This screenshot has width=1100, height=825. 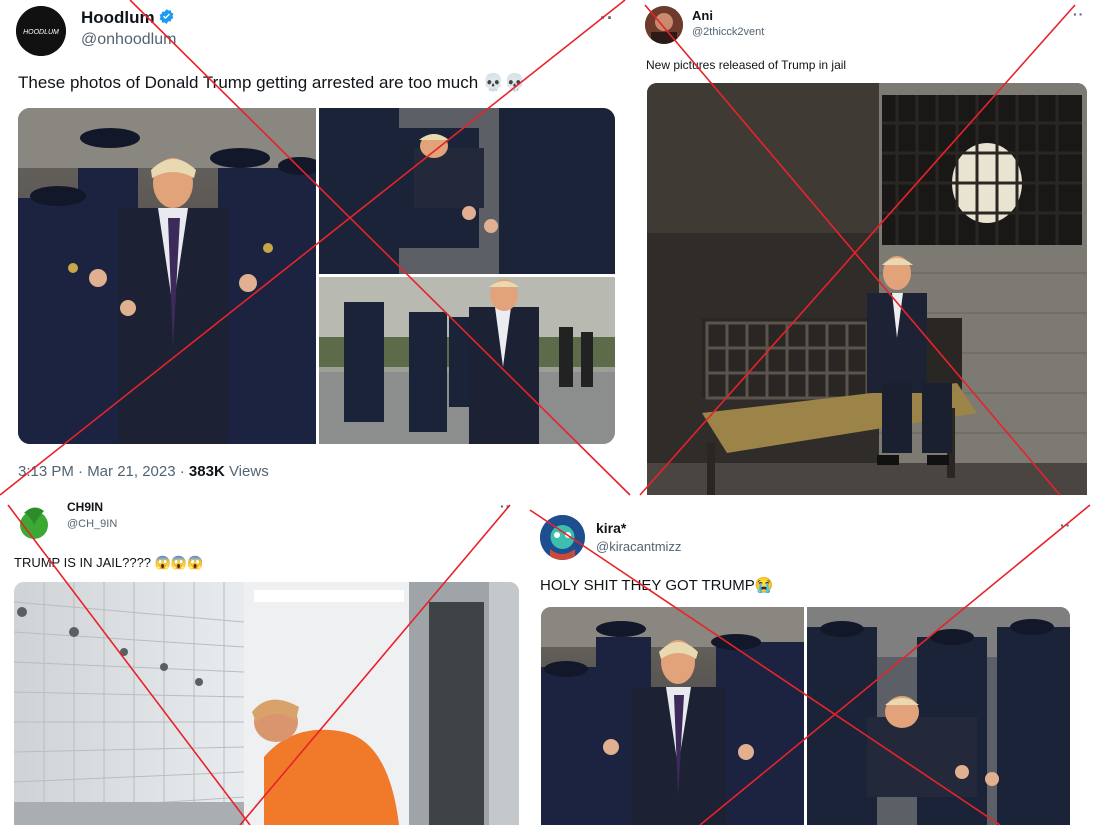 I want to click on logo-text: HOODLUM, so click(x=41, y=32).